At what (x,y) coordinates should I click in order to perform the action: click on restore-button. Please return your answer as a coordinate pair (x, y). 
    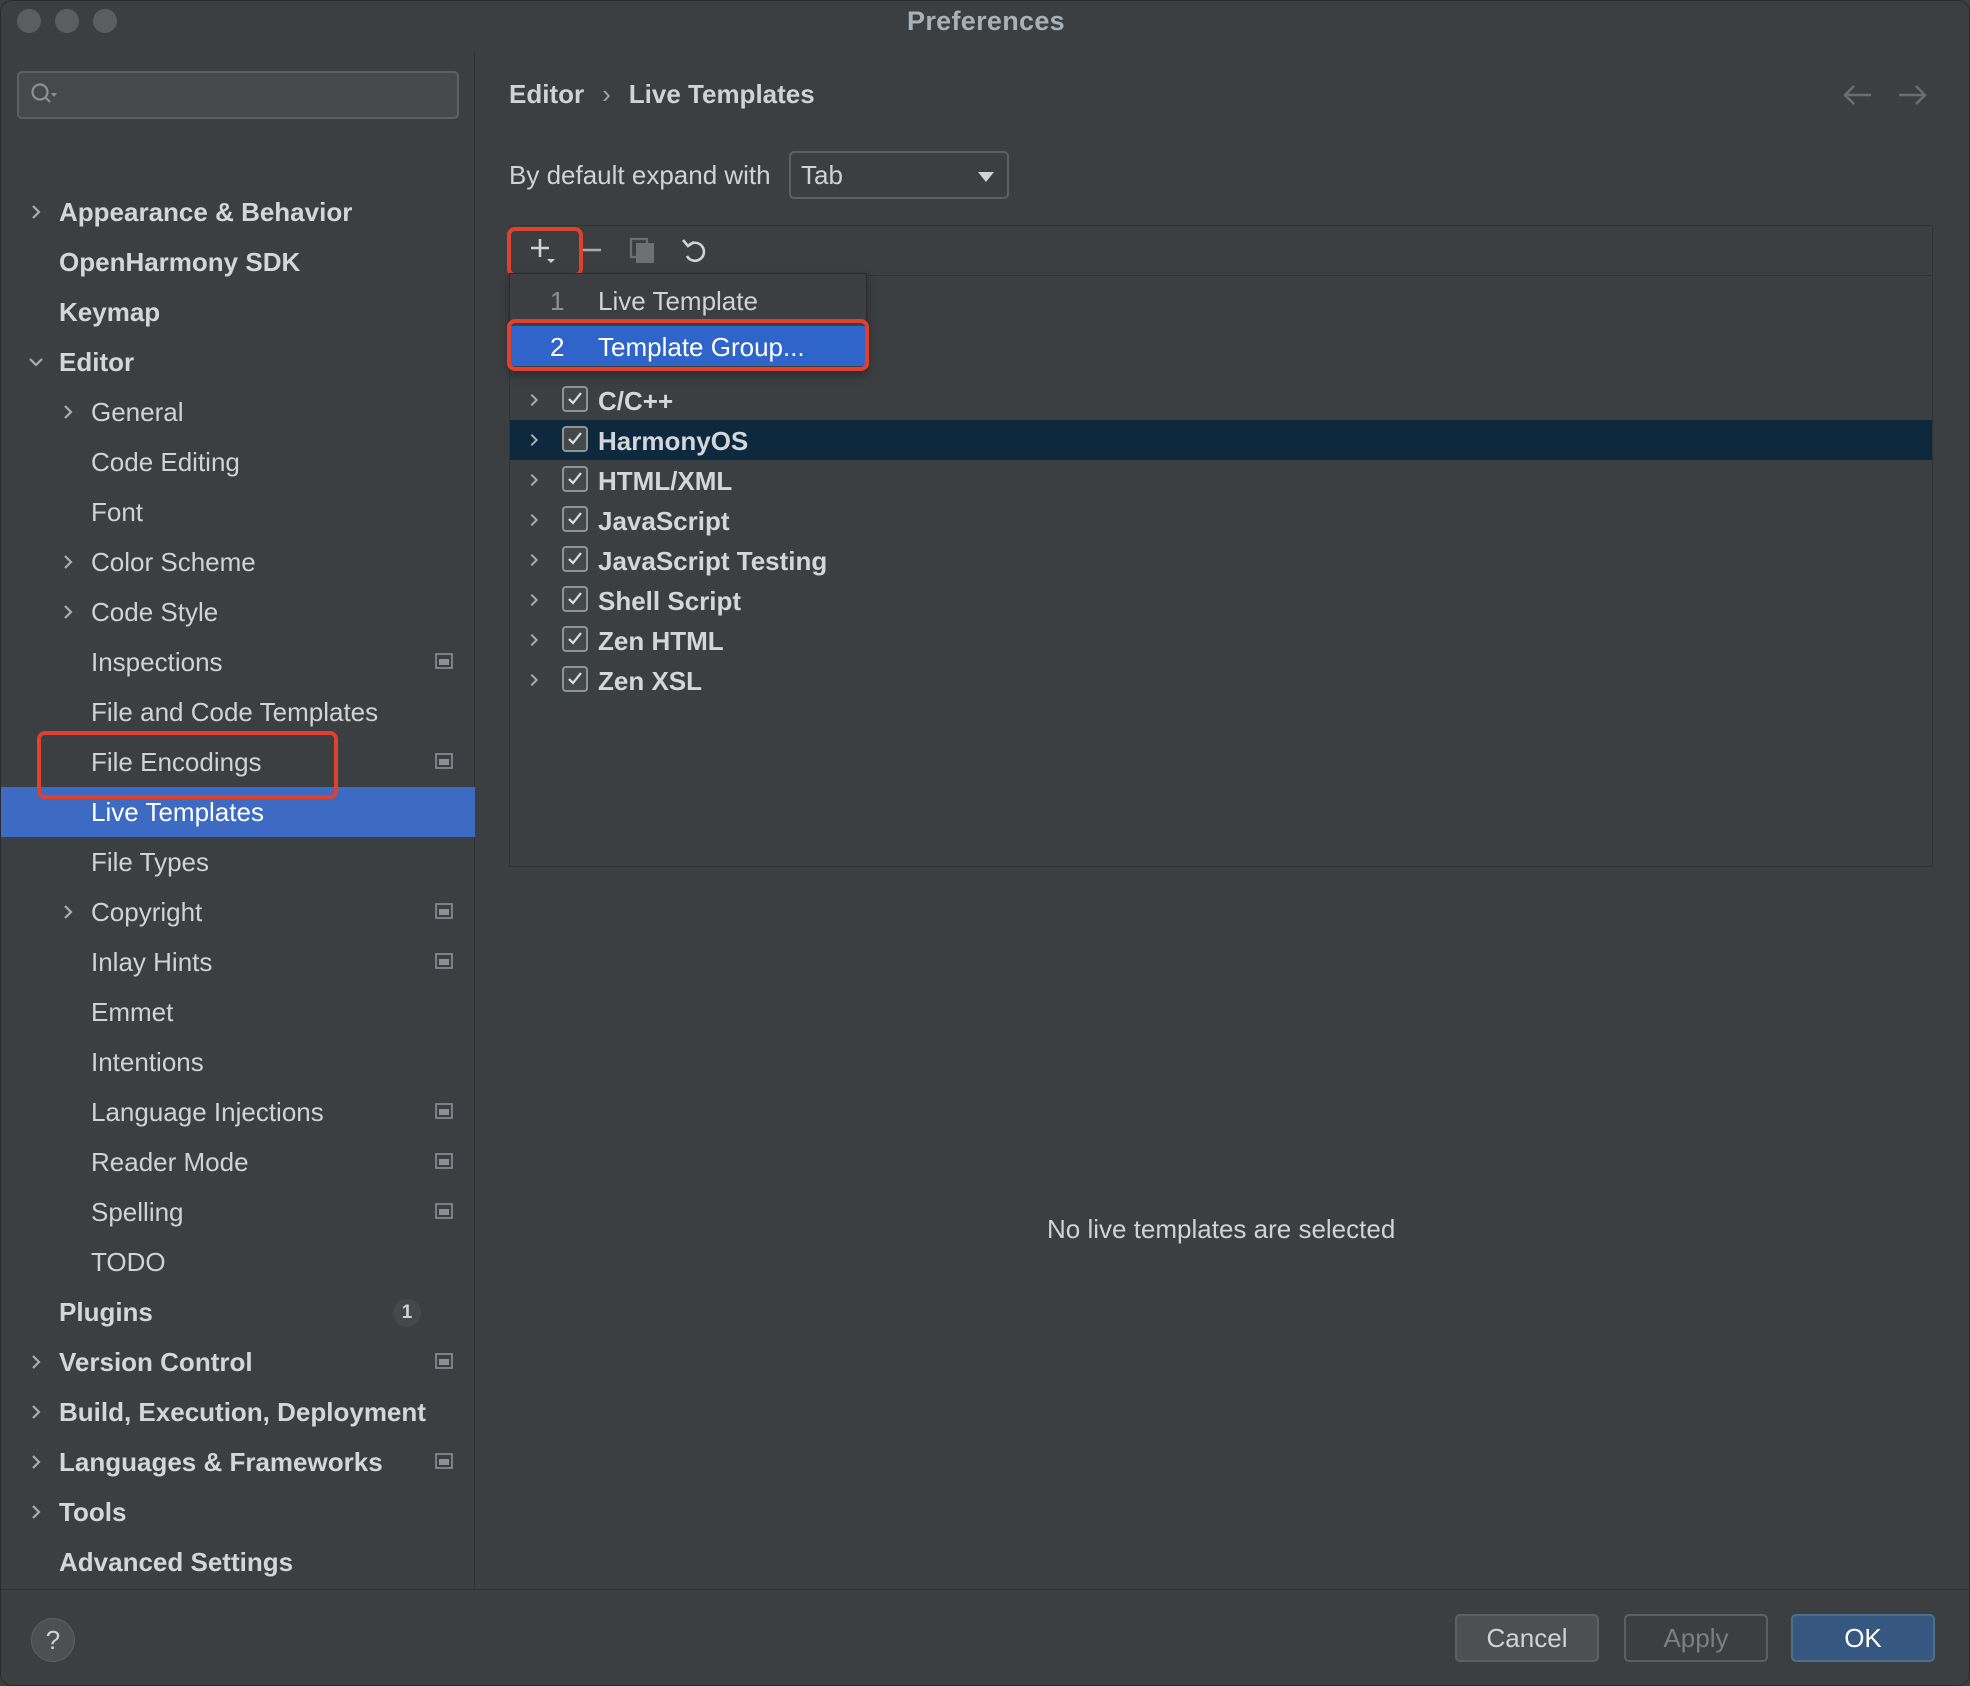
    Looking at the image, I should click on (694, 250).